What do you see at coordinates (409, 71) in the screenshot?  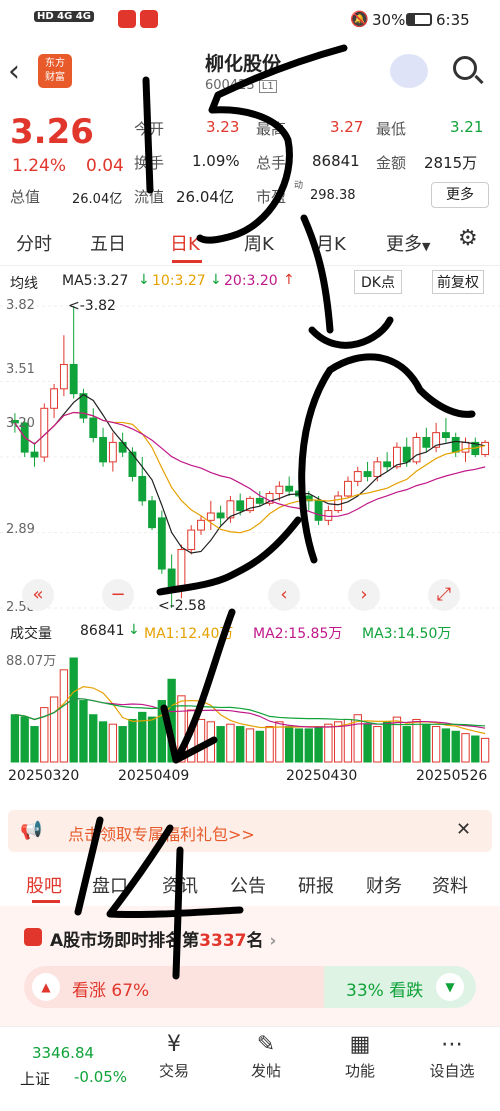 I see `robot-assistant-icon` at bounding box center [409, 71].